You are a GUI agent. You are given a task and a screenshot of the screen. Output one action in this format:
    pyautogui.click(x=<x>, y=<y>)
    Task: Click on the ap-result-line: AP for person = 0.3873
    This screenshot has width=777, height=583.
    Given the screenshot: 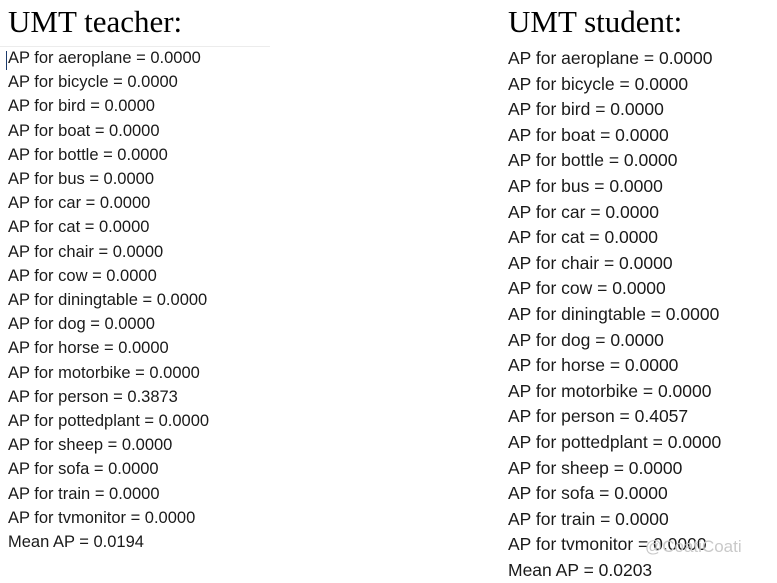 What is the action you would take?
    pyautogui.click(x=93, y=396)
    